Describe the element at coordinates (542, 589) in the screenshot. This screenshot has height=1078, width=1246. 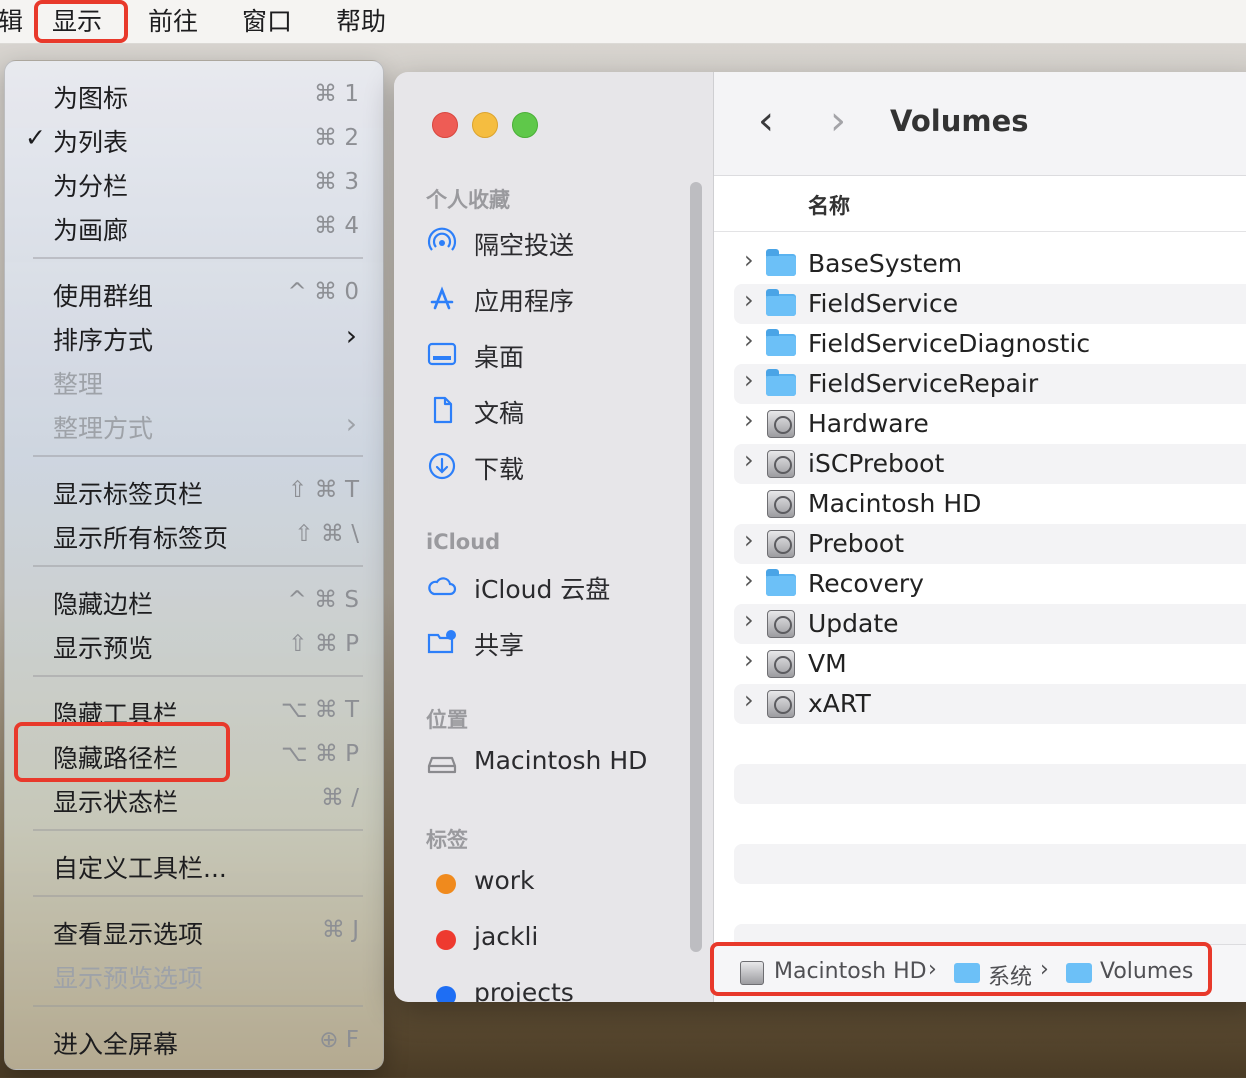
I see `sidebar-item-label: iCloud 云盘` at that location.